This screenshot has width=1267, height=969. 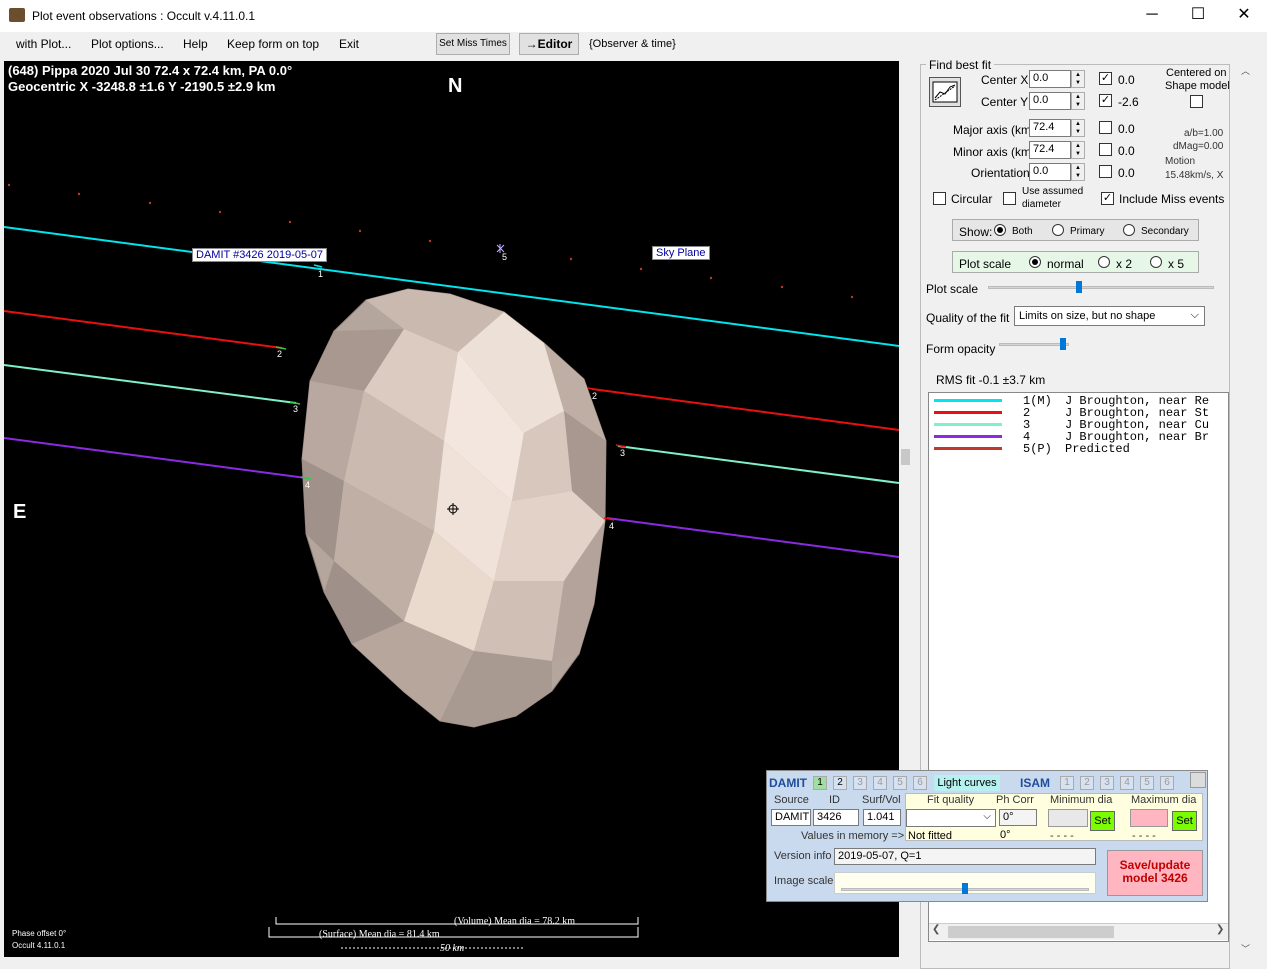 I want to click on plot-scale-track, so click(x=1101, y=287).